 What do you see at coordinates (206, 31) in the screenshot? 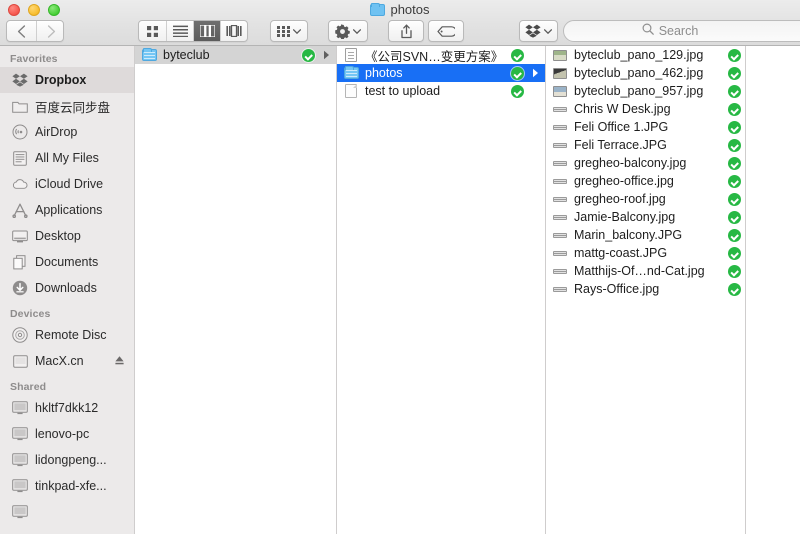
I see `column-view-button` at bounding box center [206, 31].